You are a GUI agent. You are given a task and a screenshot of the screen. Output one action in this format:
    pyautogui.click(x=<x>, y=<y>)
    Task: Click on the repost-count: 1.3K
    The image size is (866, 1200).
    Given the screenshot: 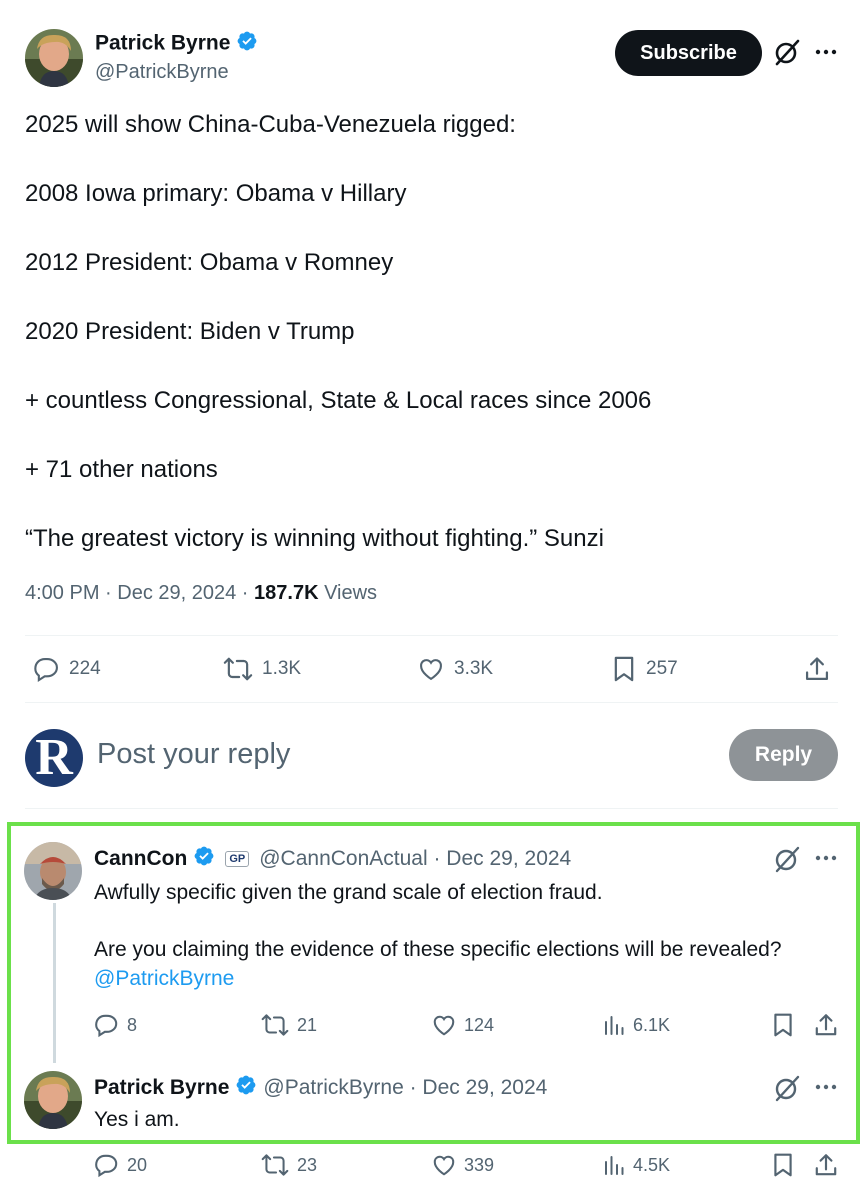 What is the action you would take?
    pyautogui.click(x=282, y=668)
    